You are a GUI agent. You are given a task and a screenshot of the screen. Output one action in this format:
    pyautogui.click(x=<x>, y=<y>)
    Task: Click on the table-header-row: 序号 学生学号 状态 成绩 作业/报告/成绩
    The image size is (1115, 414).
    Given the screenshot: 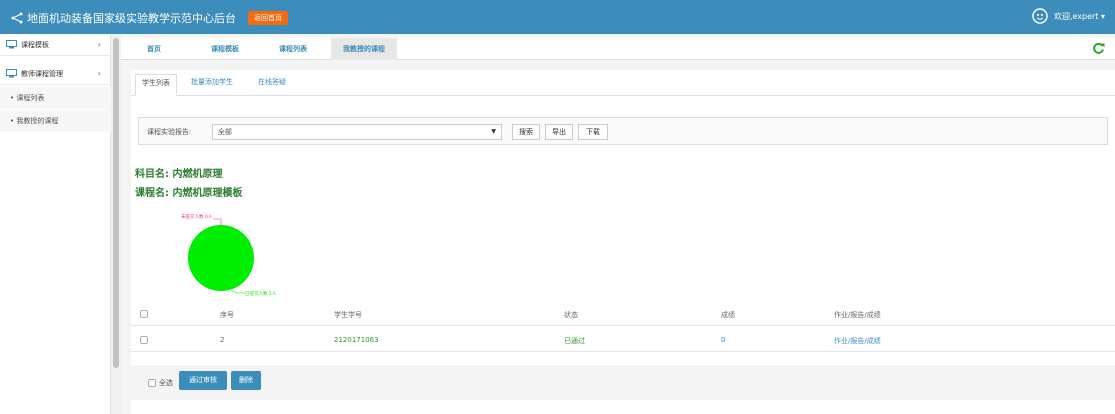 What is the action you would take?
    pyautogui.click(x=623, y=314)
    